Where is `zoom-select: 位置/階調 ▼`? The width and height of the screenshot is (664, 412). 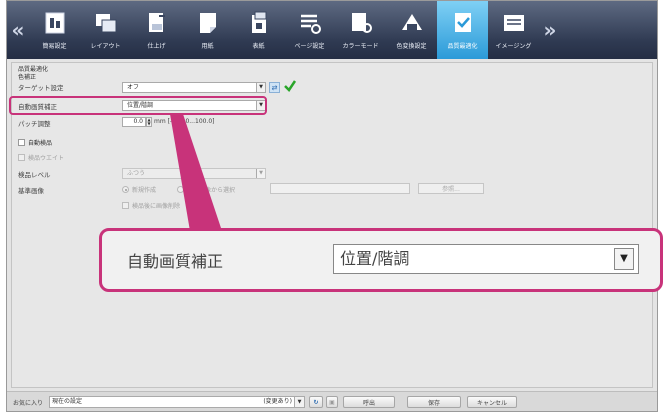 zoom-select: 位置/階調 ▼ is located at coordinates (486, 259).